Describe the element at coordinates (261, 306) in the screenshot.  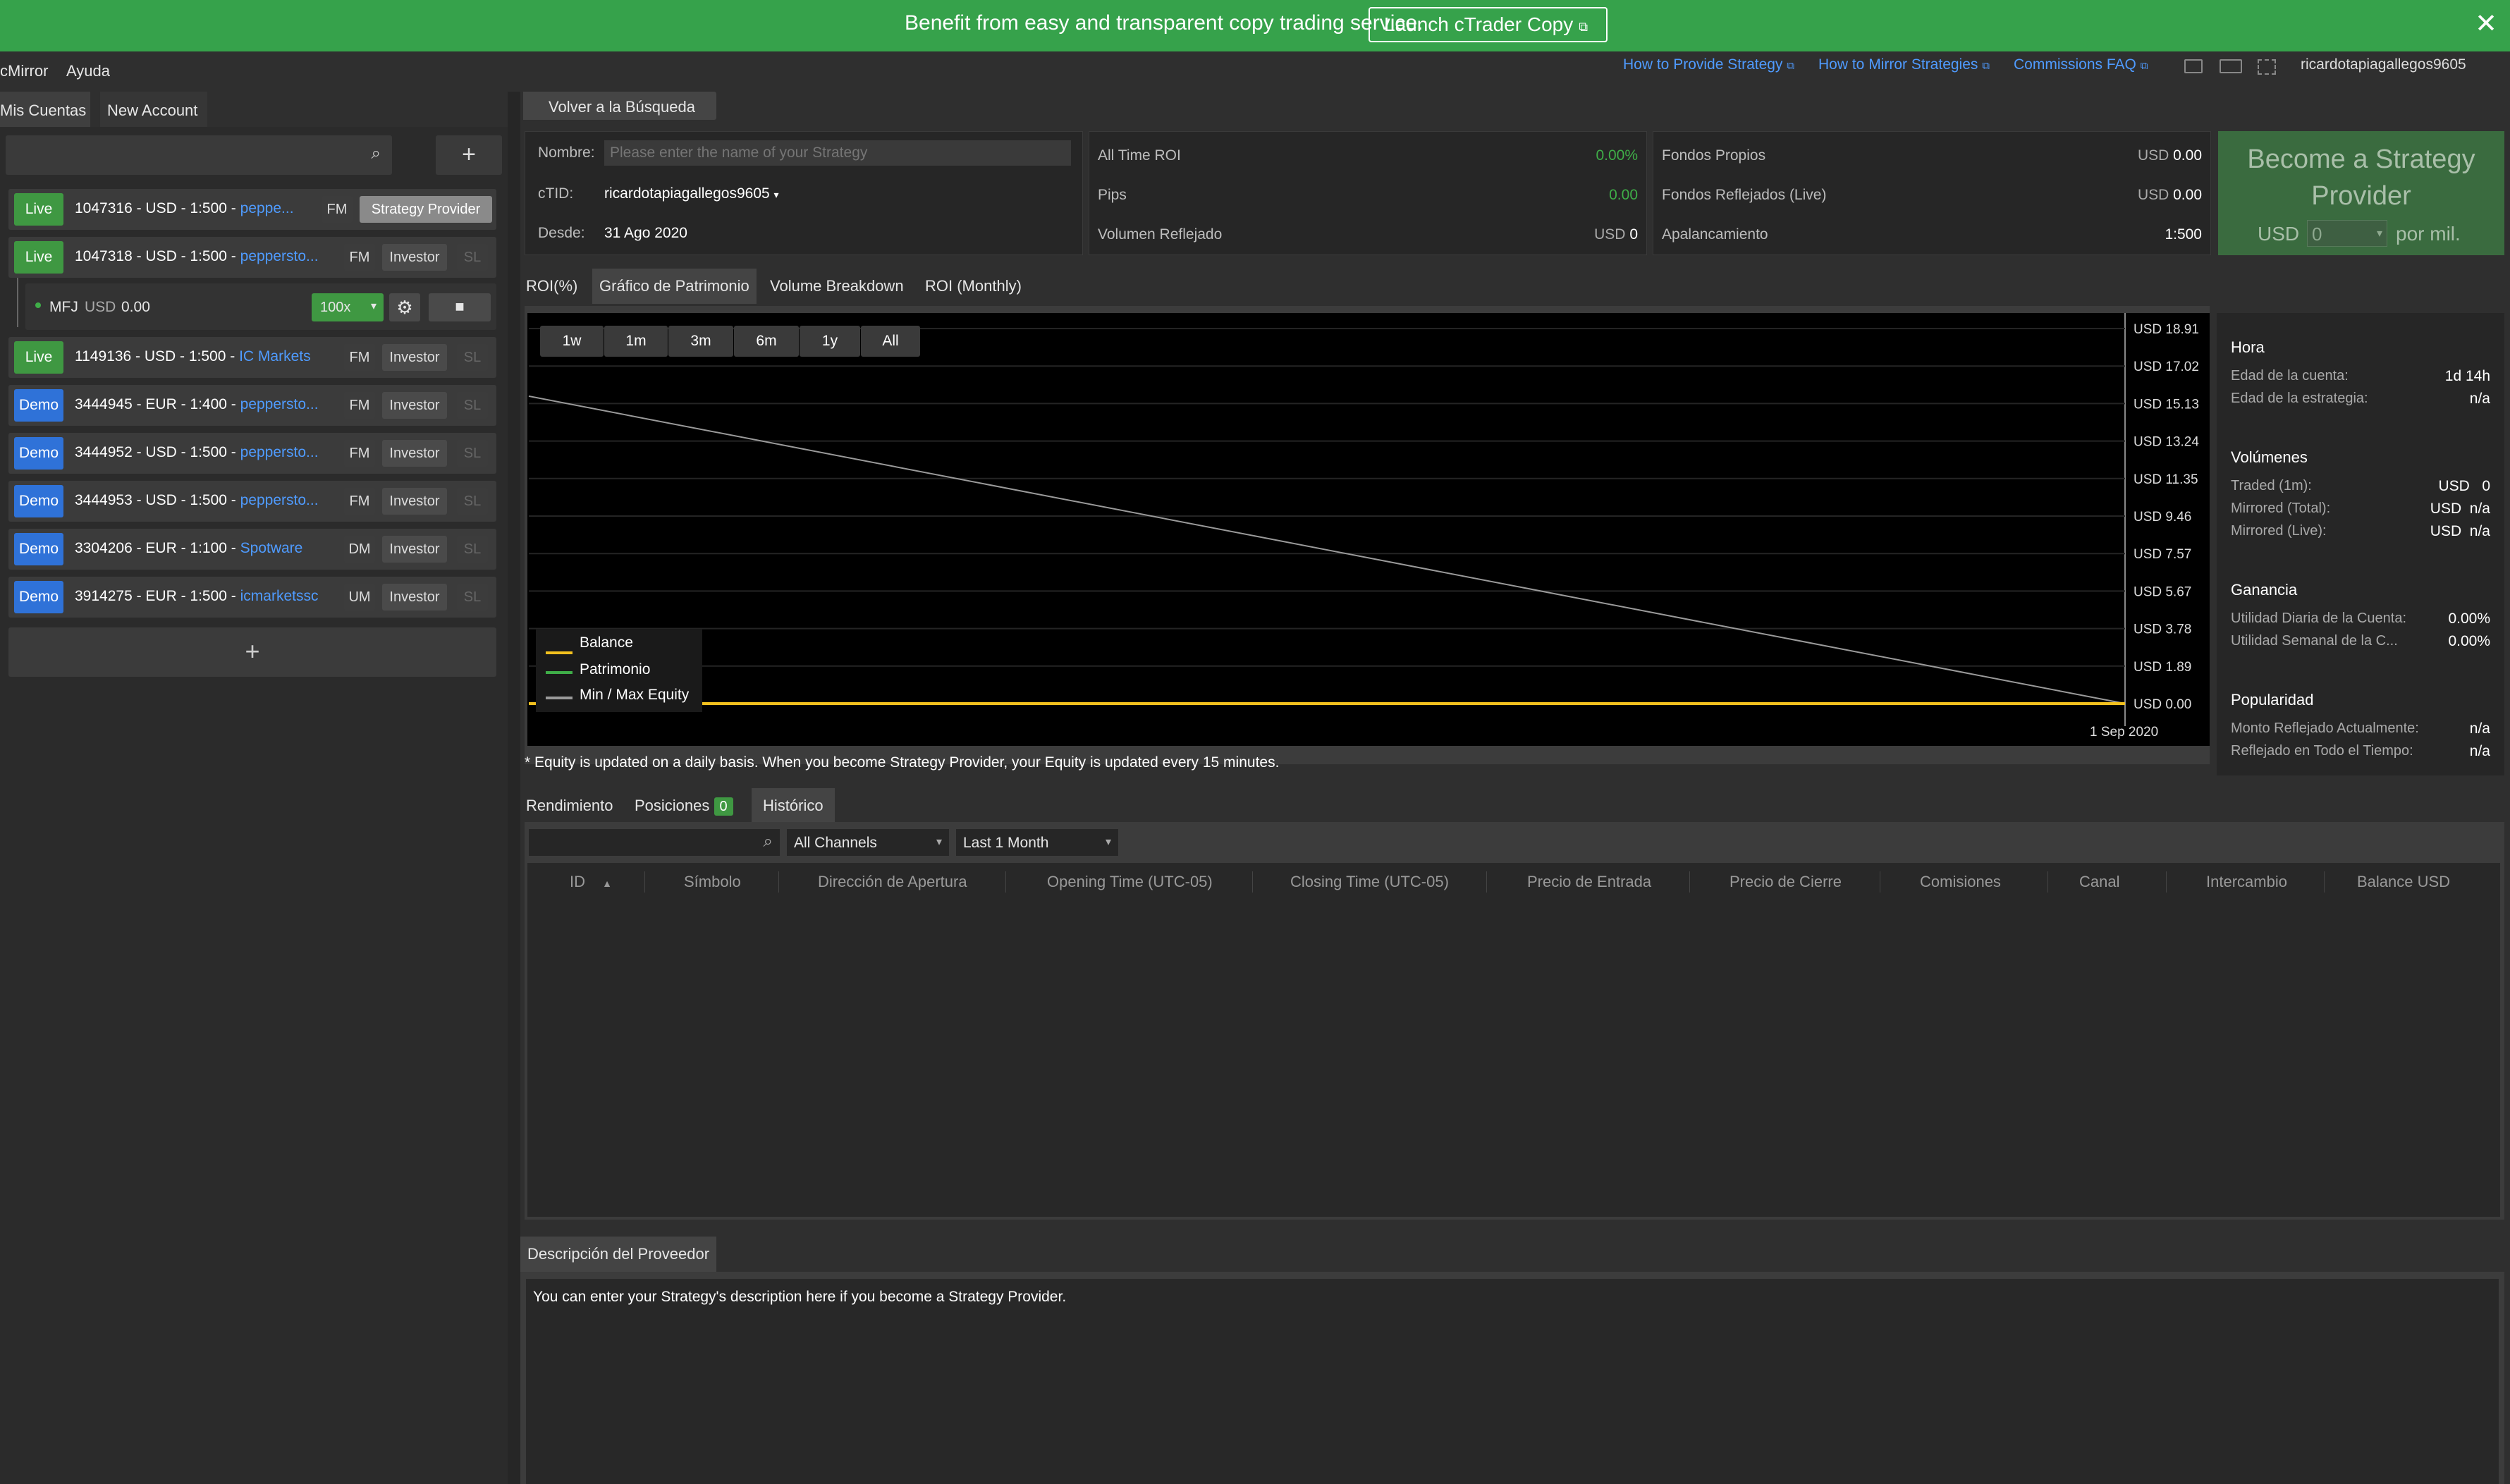
I see `subscription-row: MFJ USD 0.00 100x ▾ ⚙ ■` at that location.